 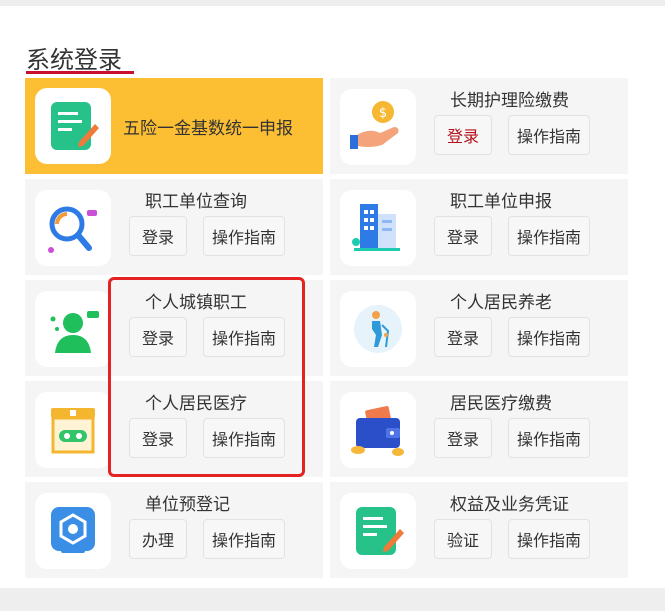 I want to click on coin-hand-icon: $, so click(x=378, y=127).